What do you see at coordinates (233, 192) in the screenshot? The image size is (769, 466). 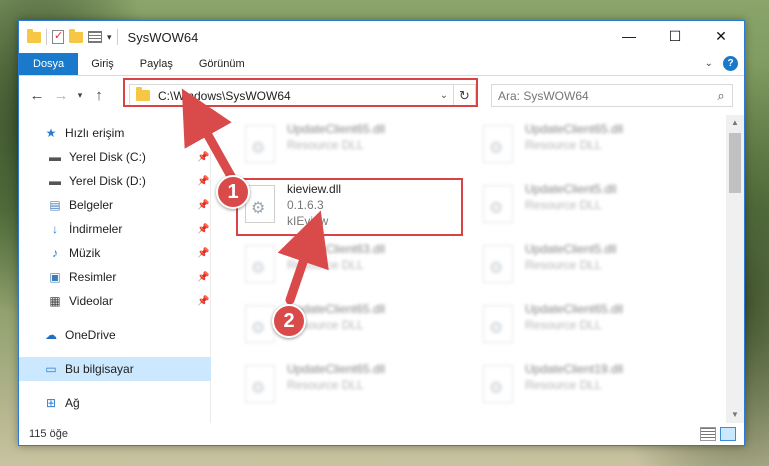 I see `step-1-badge: 1` at bounding box center [233, 192].